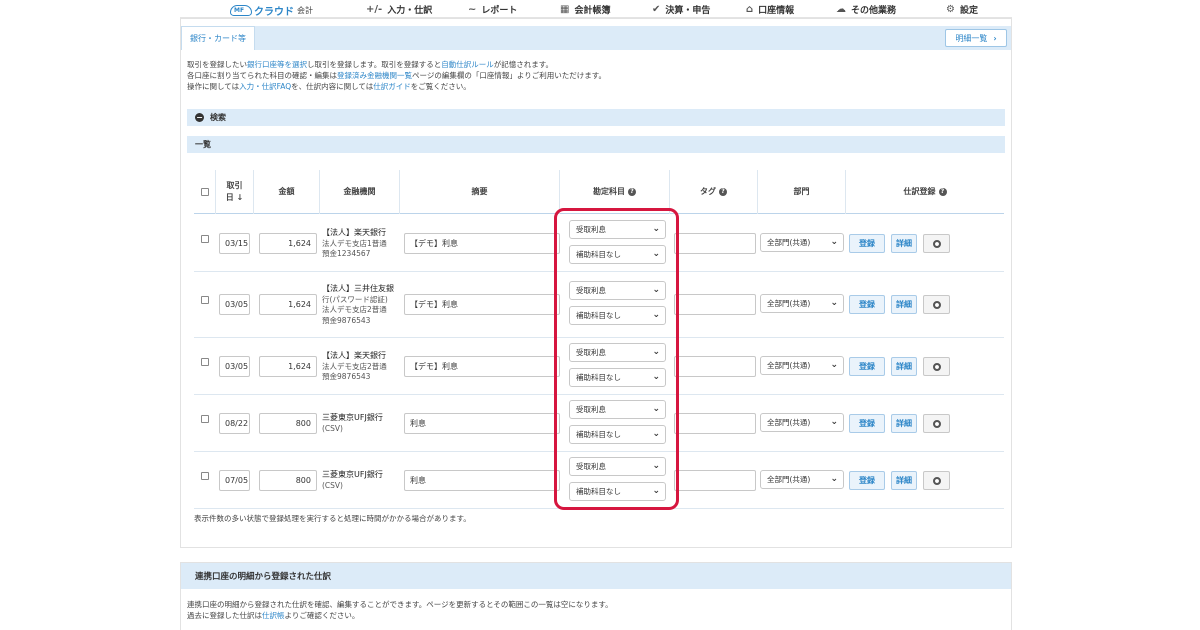  I want to click on dept-select-value: 全部門(共通), so click(789, 303).